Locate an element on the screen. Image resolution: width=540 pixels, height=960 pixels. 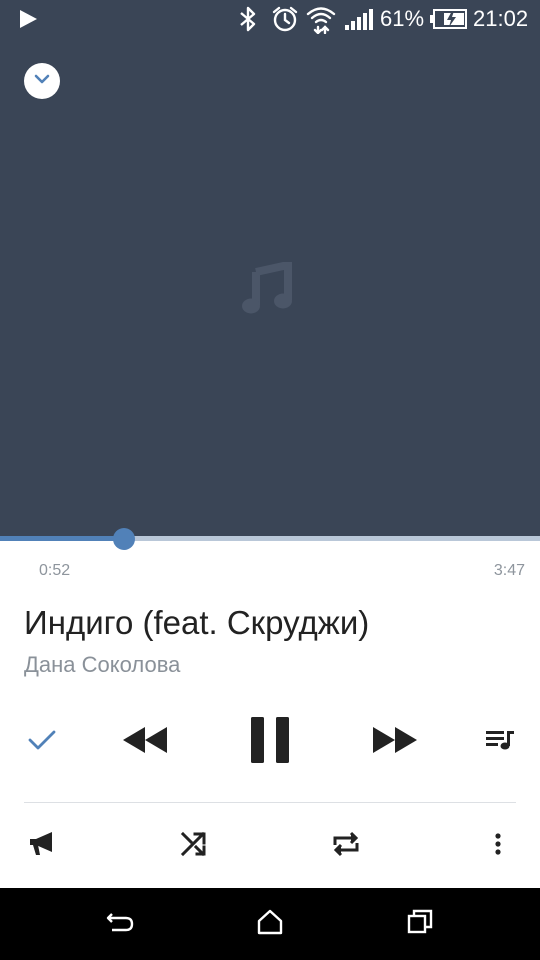
clock: 21:02 is located at coordinates (501, 18).